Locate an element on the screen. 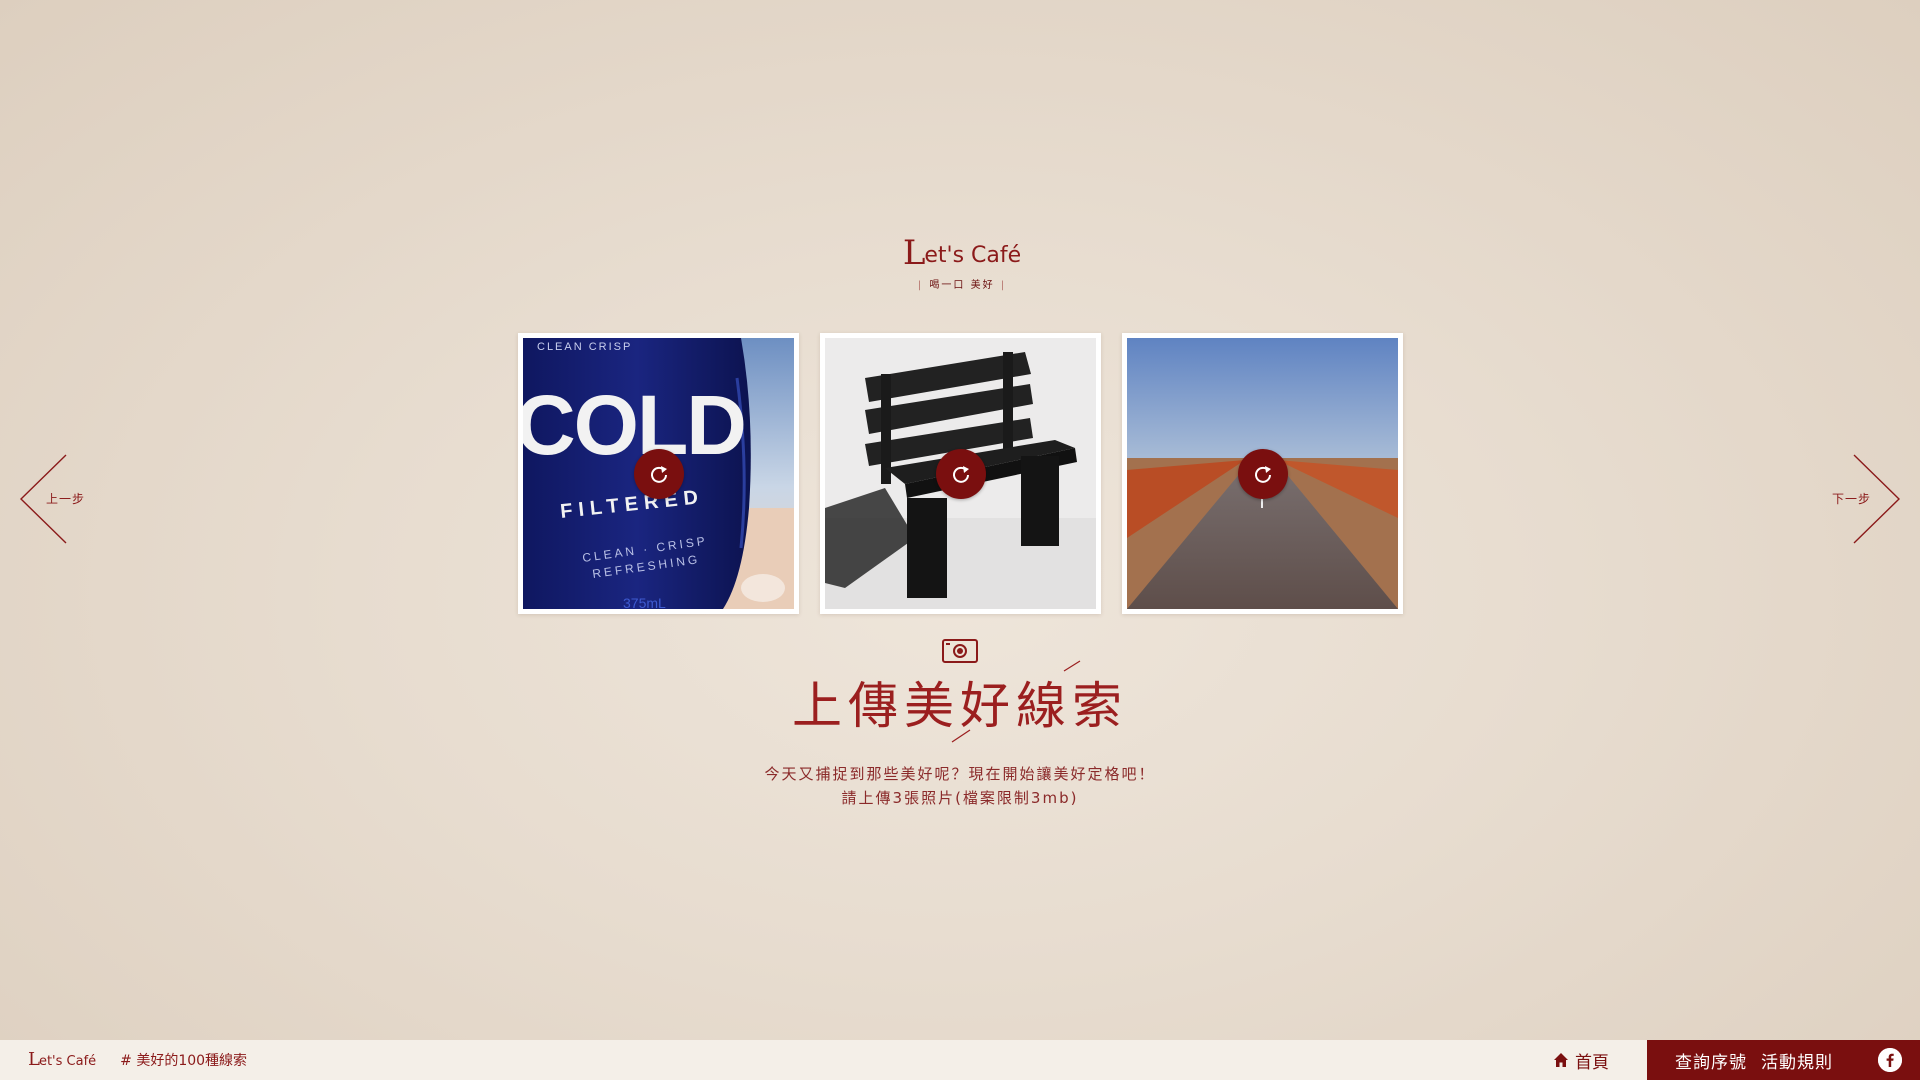 The image size is (1920, 1080). instruction-text: 今天又捕捉到那些美好呢？現在開始讓美好定格吧！ 請上傳3張照片(檔案限制3mb) is located at coordinates (960, 786).